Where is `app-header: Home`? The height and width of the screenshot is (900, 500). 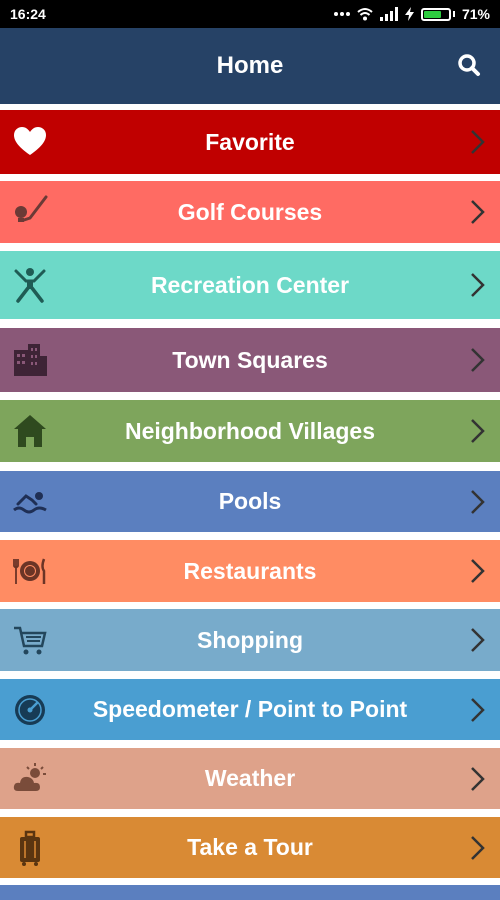
app-header: Home is located at coordinates (250, 66).